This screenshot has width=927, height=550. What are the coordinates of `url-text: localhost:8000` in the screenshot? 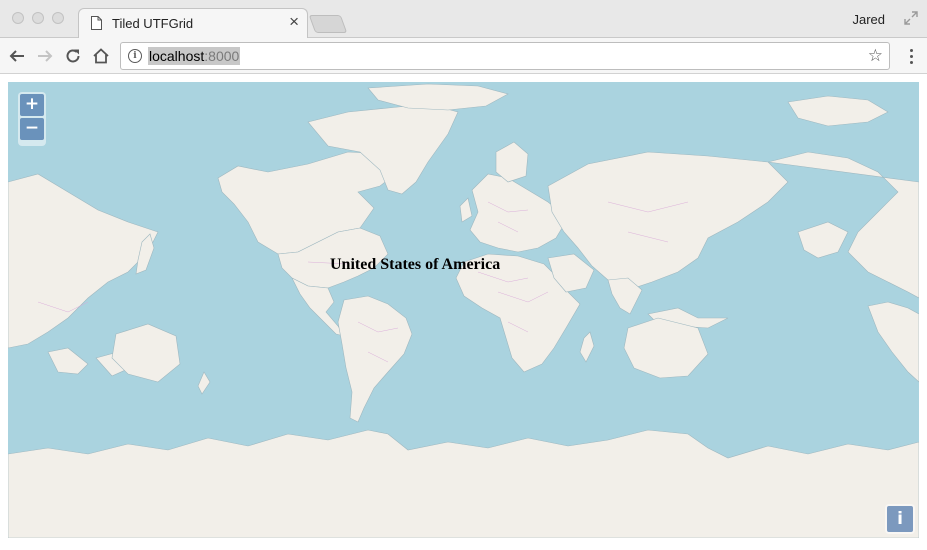 It's located at (194, 56).